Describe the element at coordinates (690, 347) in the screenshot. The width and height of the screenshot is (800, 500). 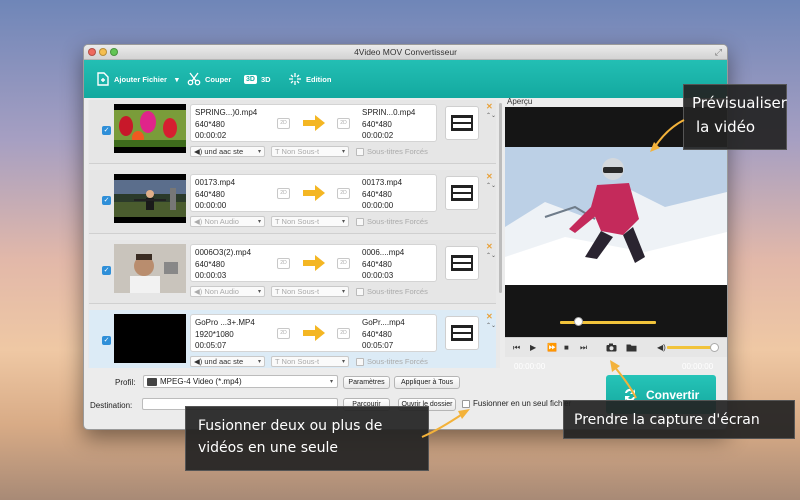
I see `volume-slider` at that location.